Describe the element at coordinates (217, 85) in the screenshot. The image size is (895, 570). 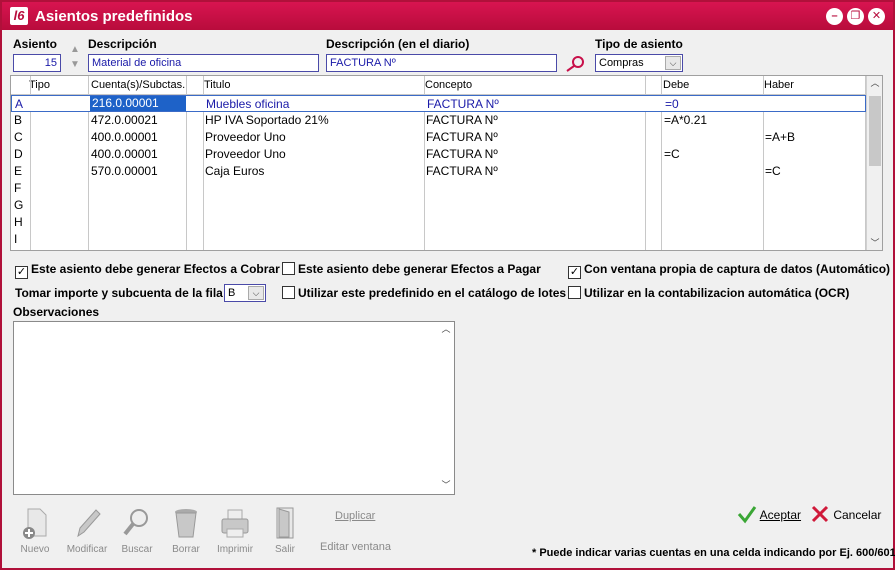
I see `column-header-titulo: Titulo` at that location.